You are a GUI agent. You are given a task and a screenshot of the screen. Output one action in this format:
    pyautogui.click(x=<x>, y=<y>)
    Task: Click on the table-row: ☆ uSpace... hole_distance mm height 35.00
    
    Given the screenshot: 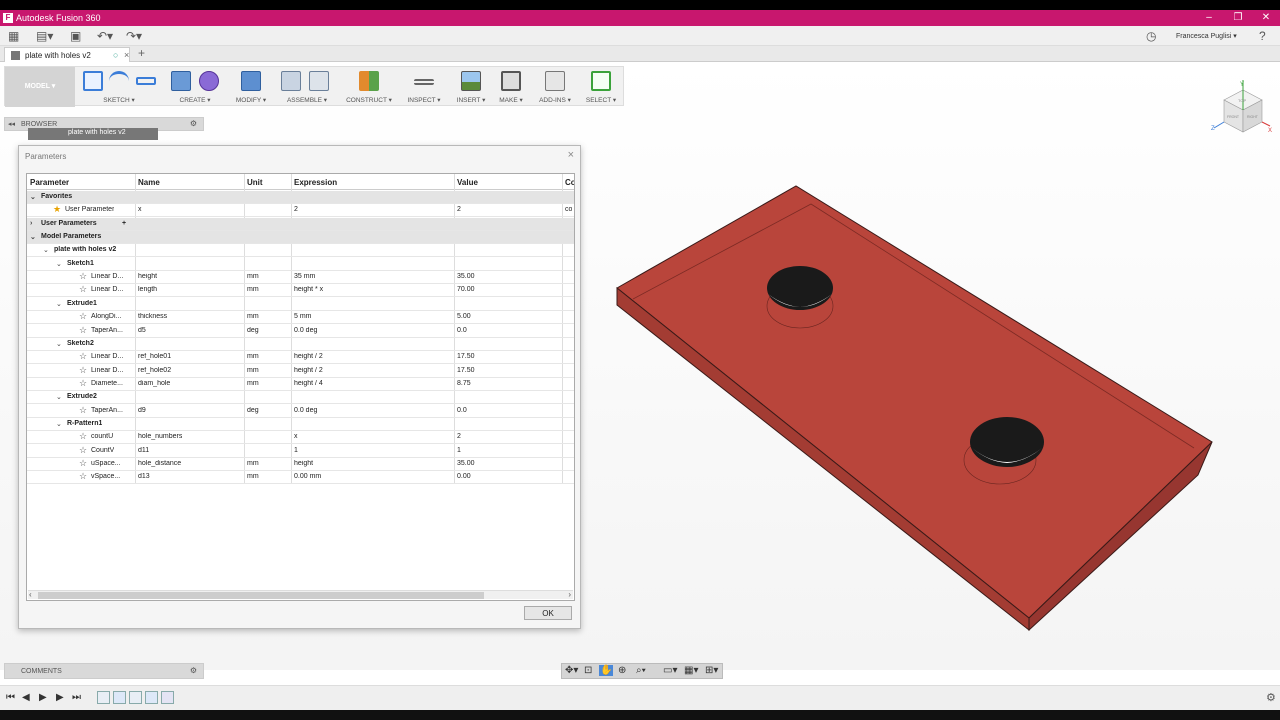 What is the action you would take?
    pyautogui.click(x=300, y=464)
    